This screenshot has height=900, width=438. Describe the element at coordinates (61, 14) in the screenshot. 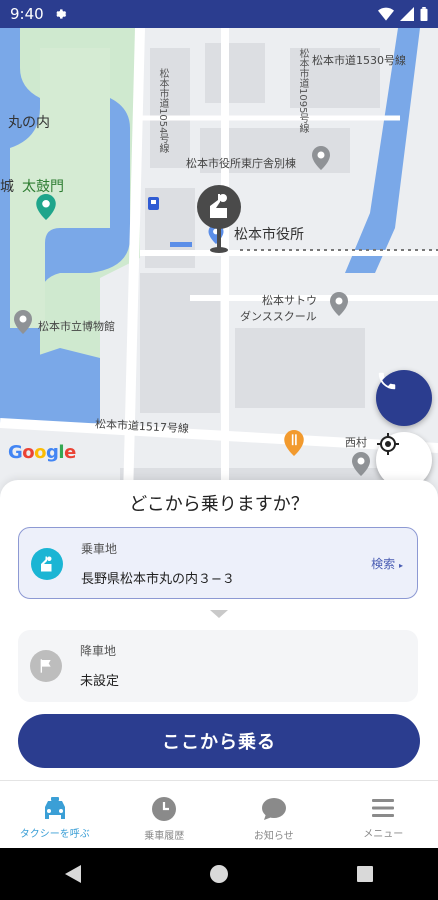

I see `settings-icon` at that location.